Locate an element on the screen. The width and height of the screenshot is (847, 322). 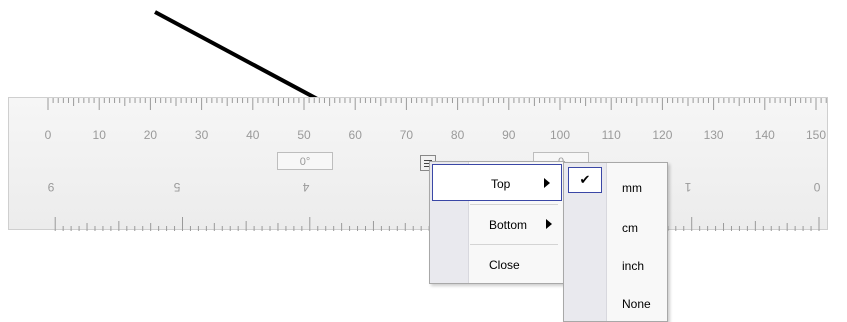
ruler-label-bottom: 1 is located at coordinates (687, 187).